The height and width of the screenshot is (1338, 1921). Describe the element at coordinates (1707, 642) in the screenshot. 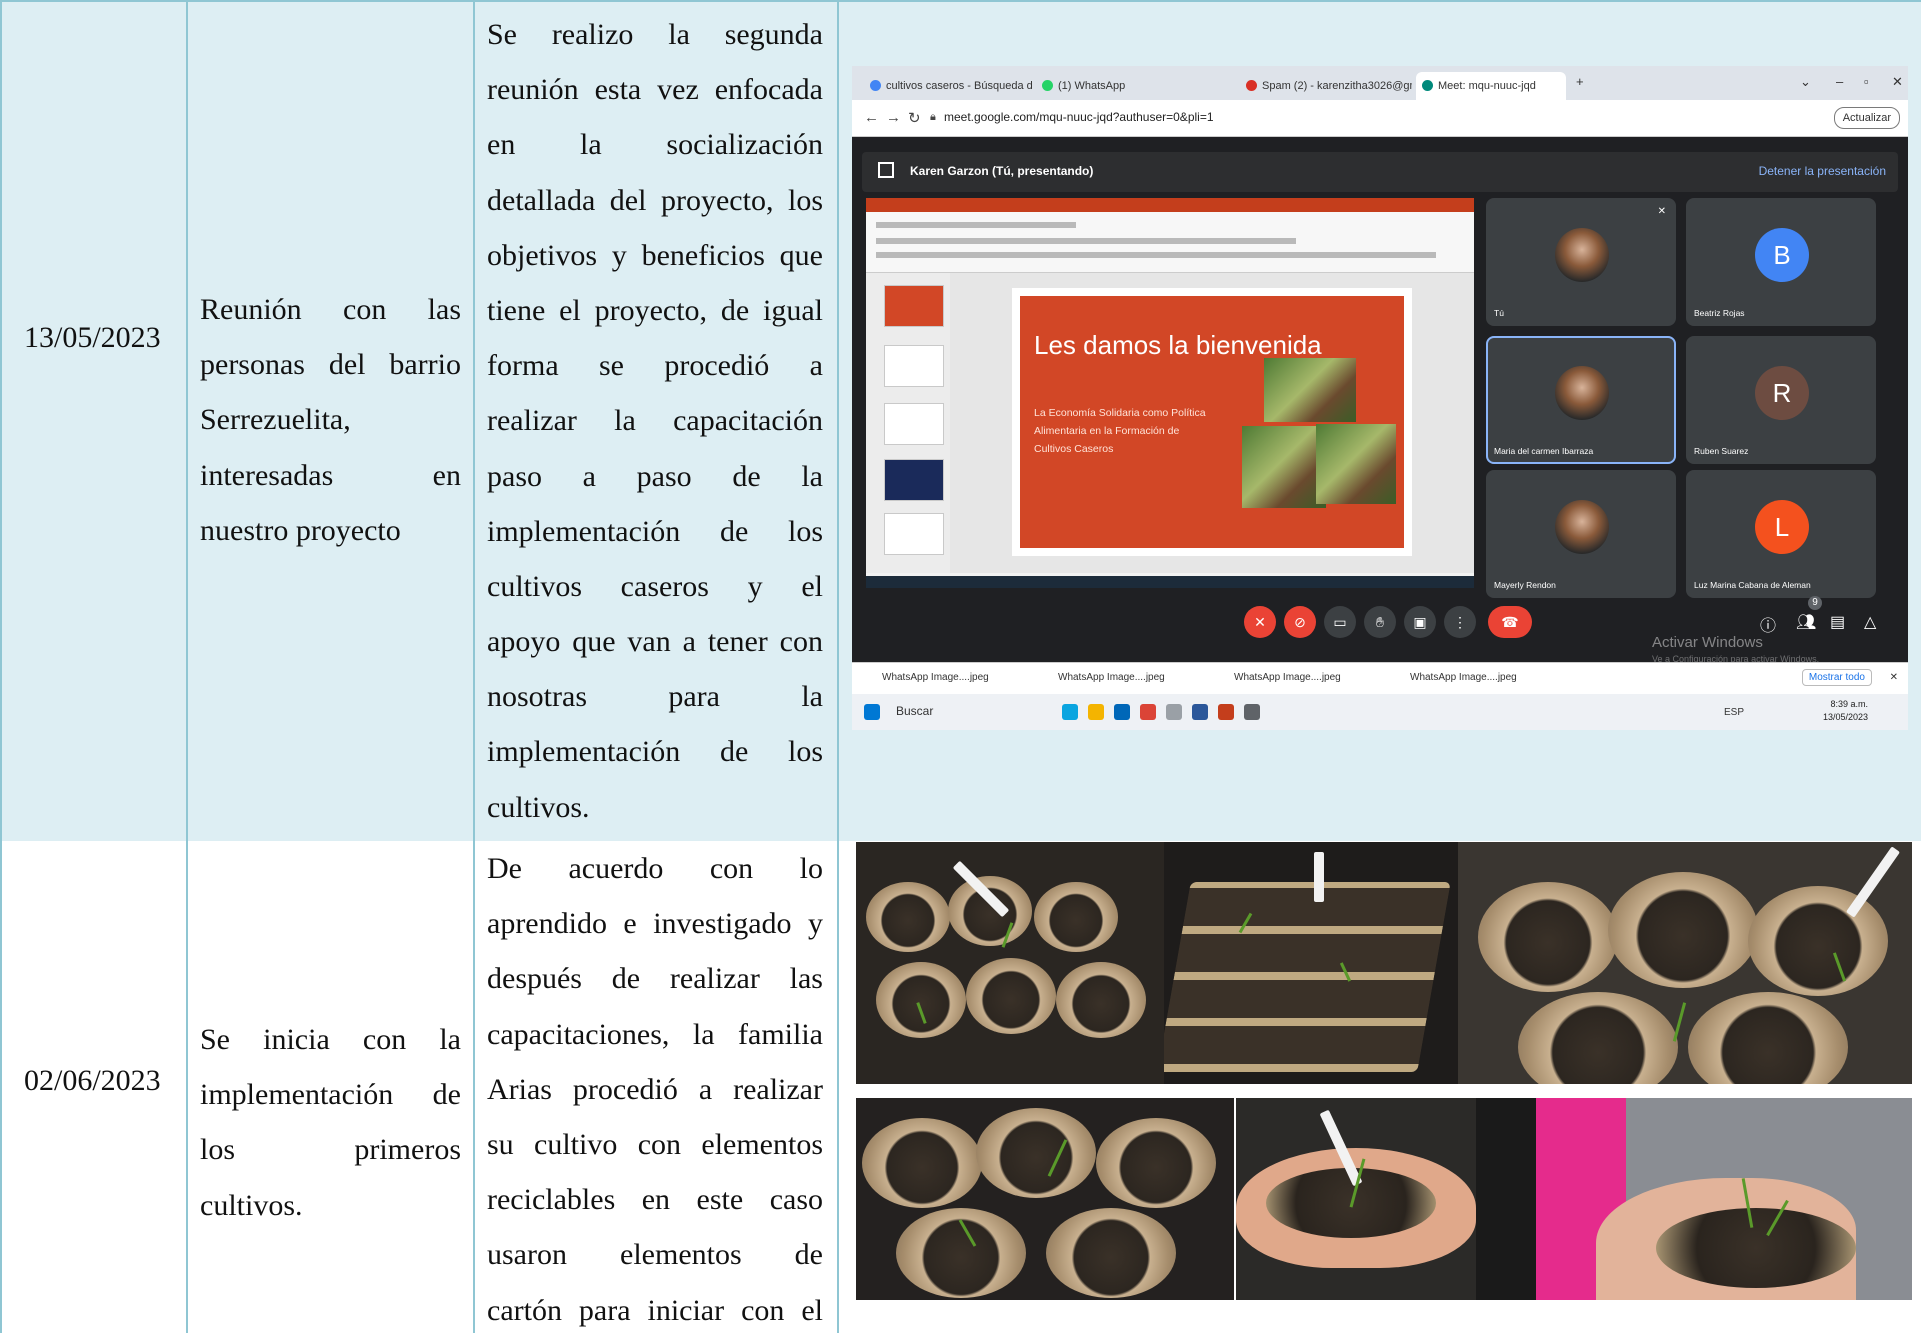

I see `windows-watermark: Activar Windows` at that location.